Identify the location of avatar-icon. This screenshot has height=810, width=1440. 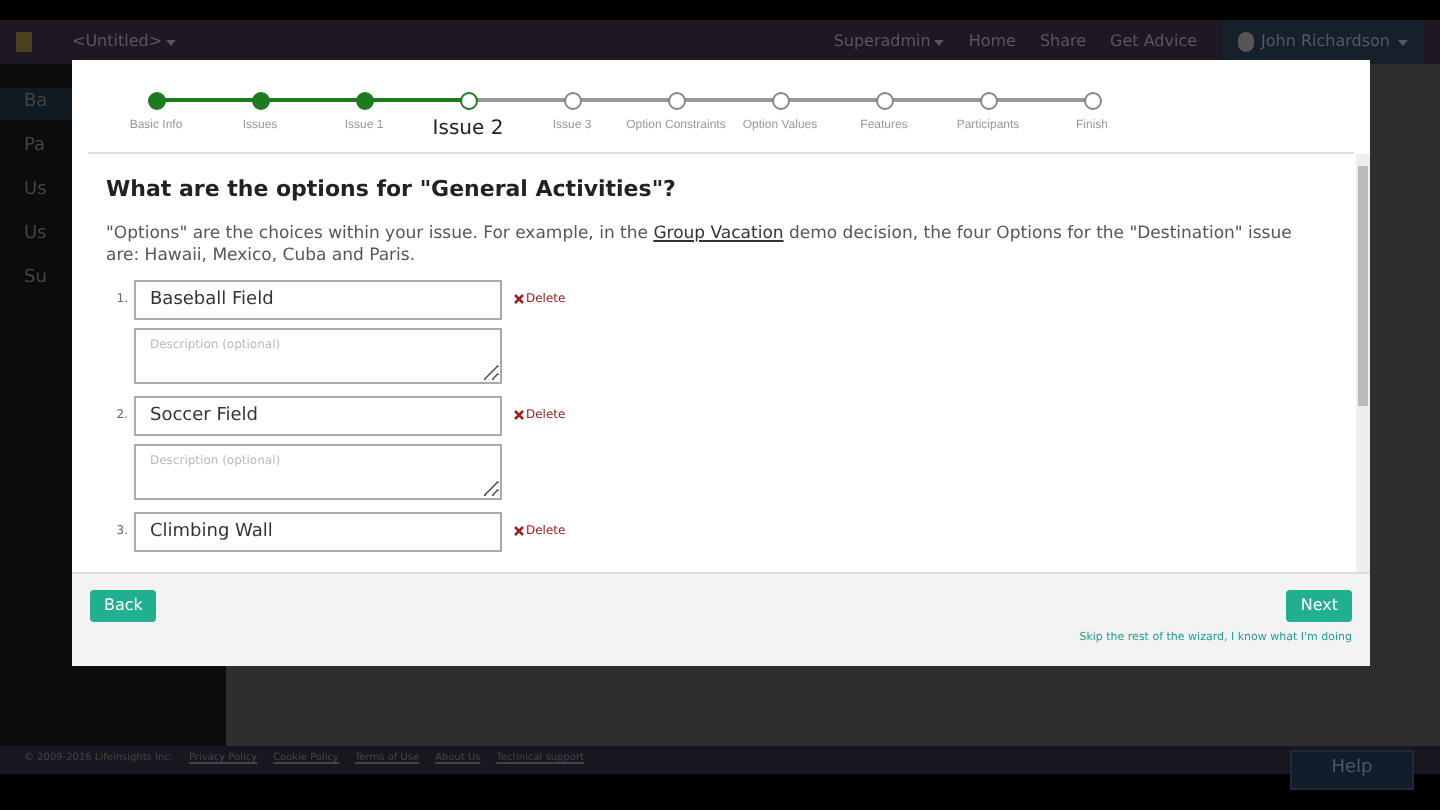
(1245, 42).